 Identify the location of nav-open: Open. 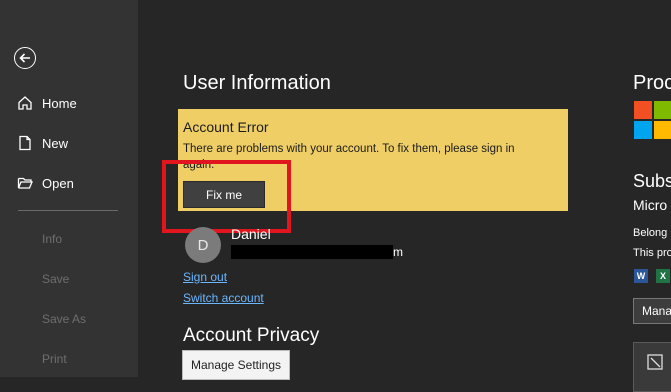
(45, 183).